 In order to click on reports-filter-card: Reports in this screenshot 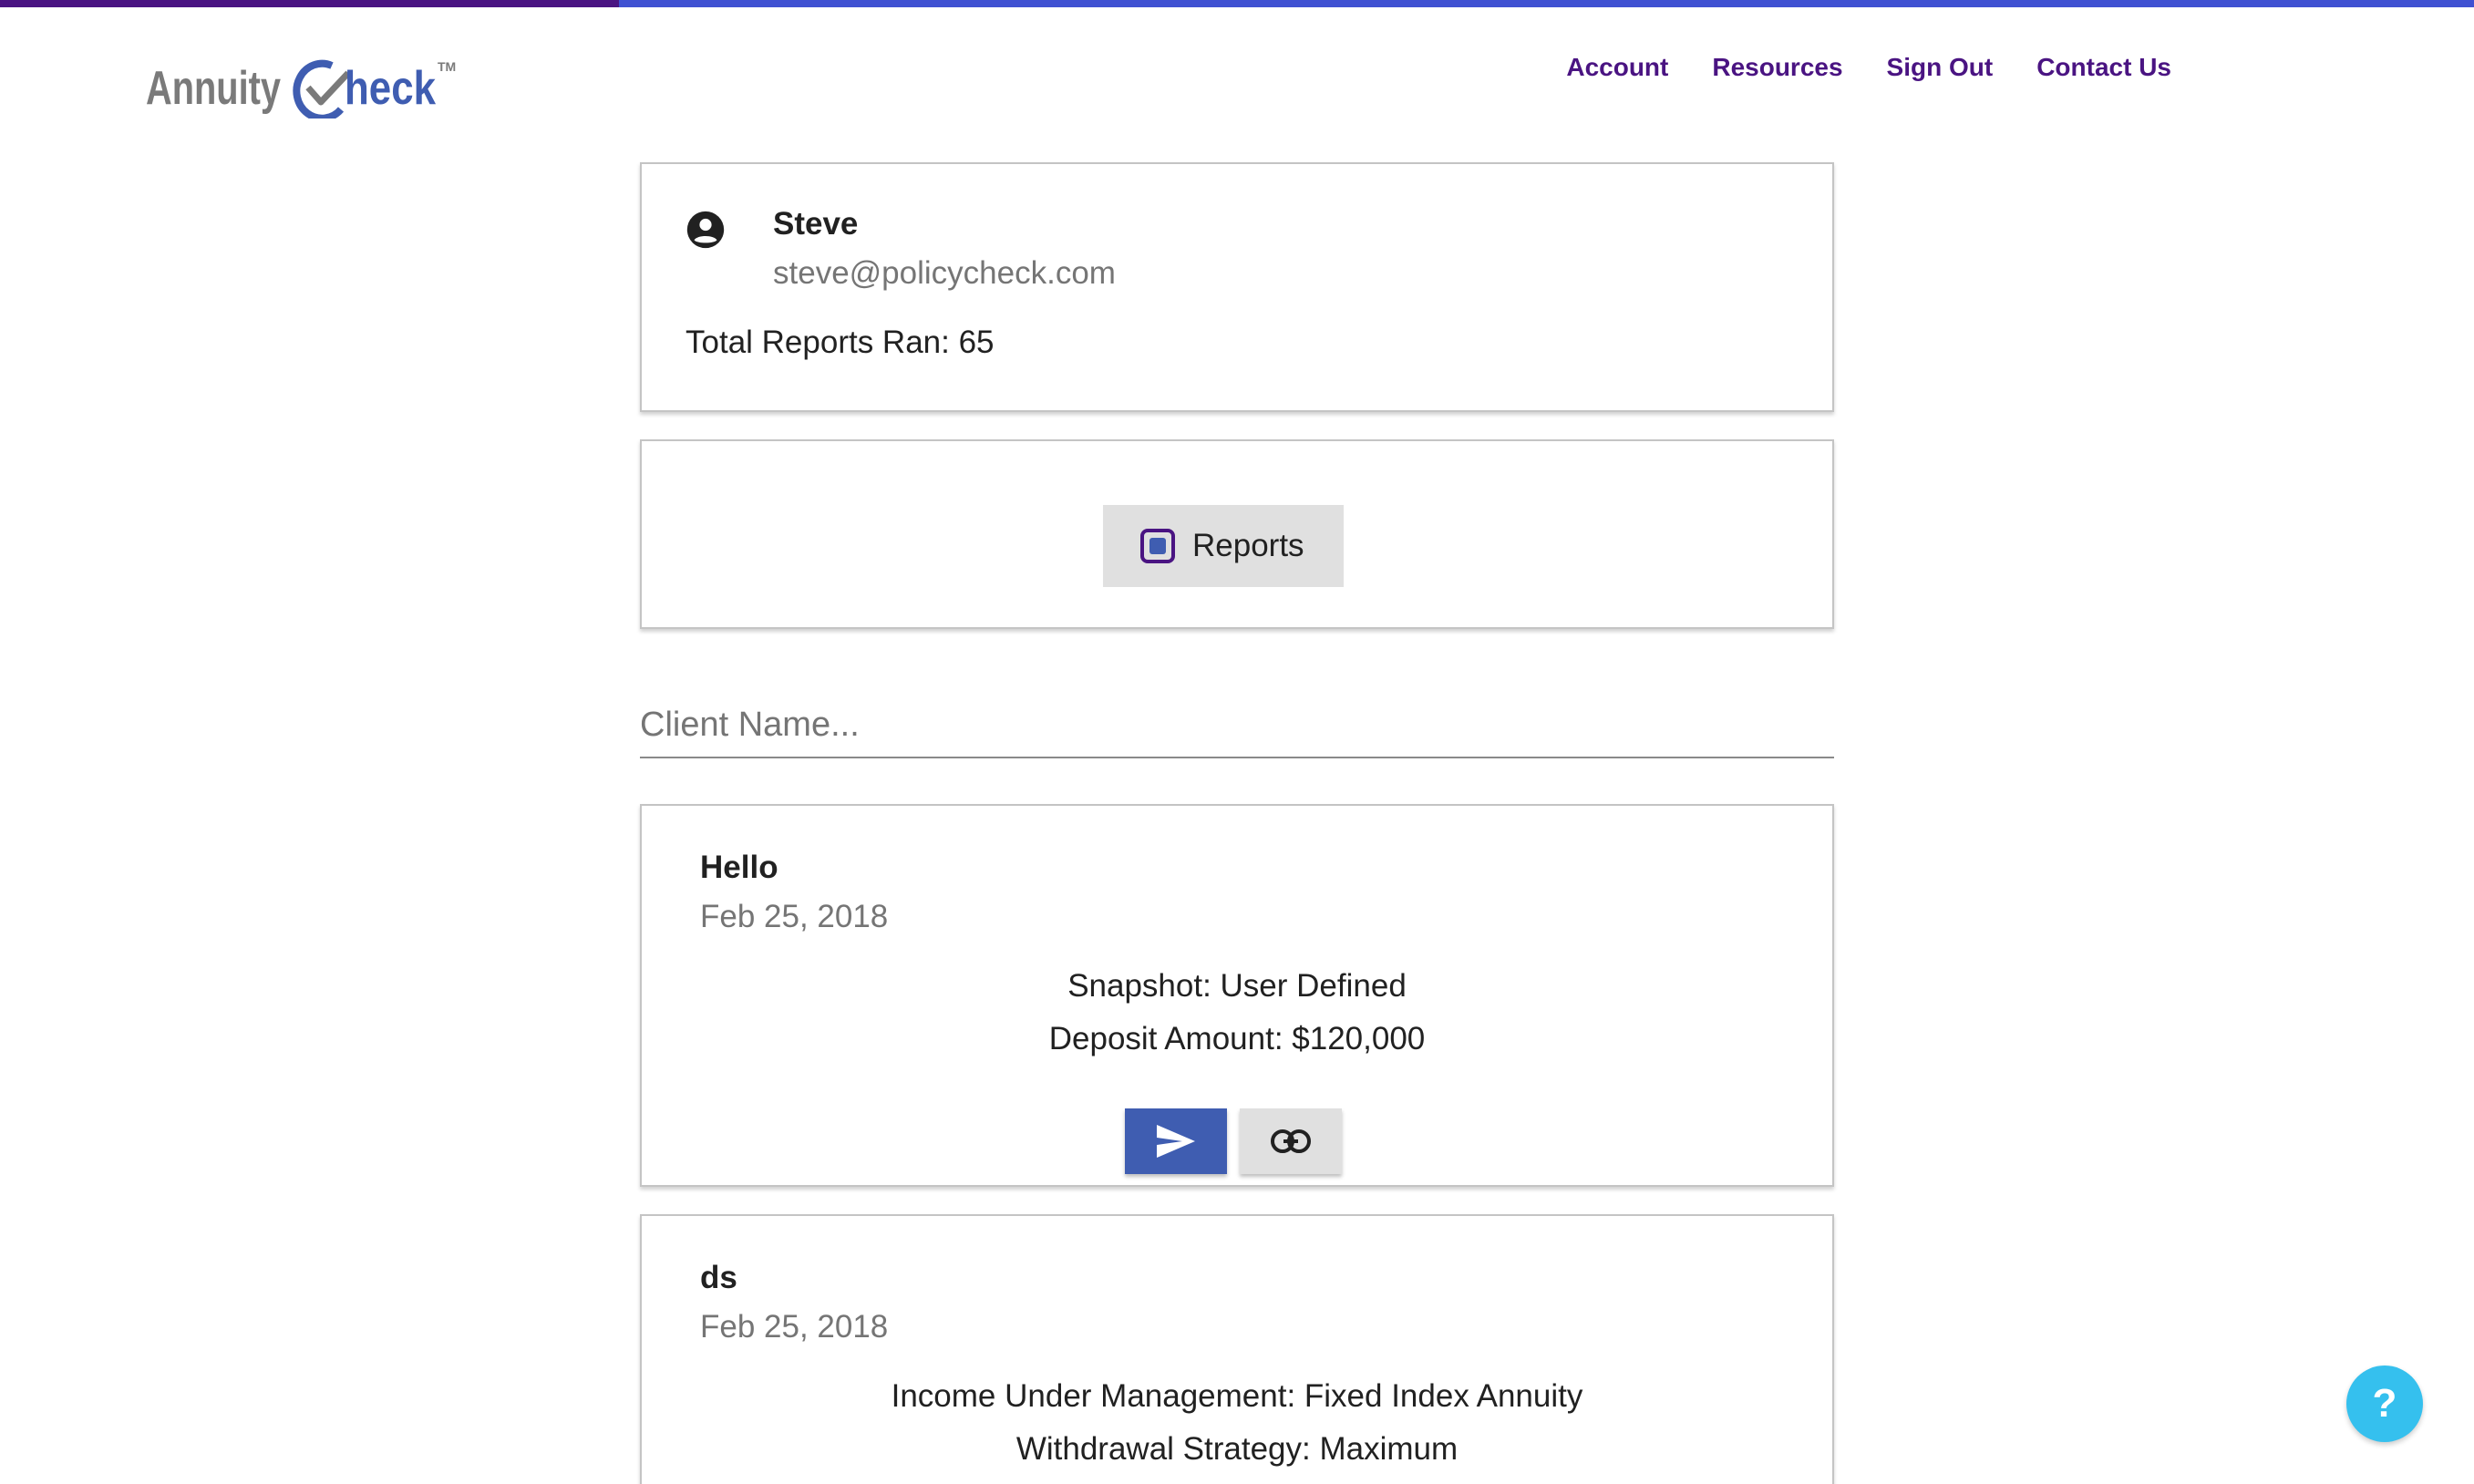, I will do `click(1237, 534)`.